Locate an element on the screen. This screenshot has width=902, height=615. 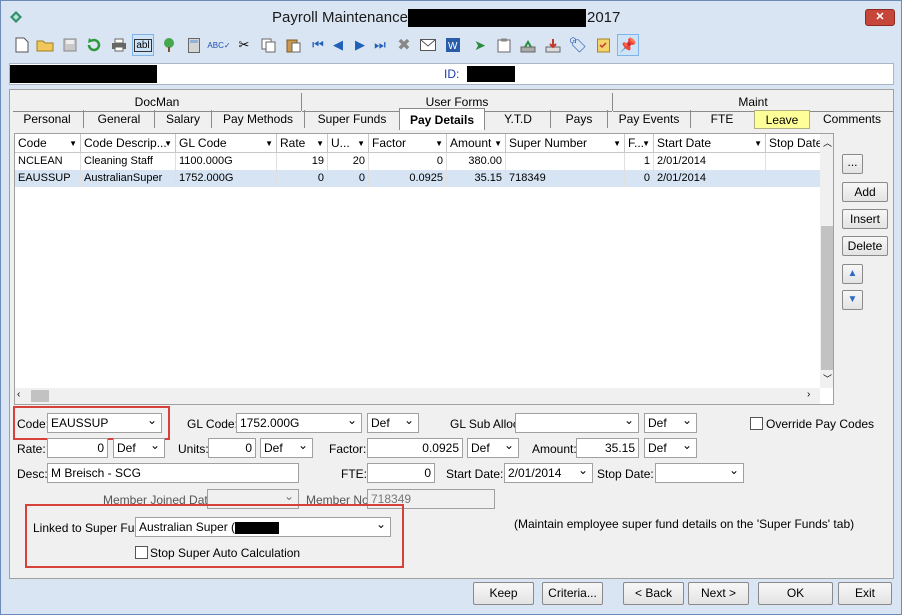
desc-field: M Breisch - SCG is located at coordinates (173, 473).